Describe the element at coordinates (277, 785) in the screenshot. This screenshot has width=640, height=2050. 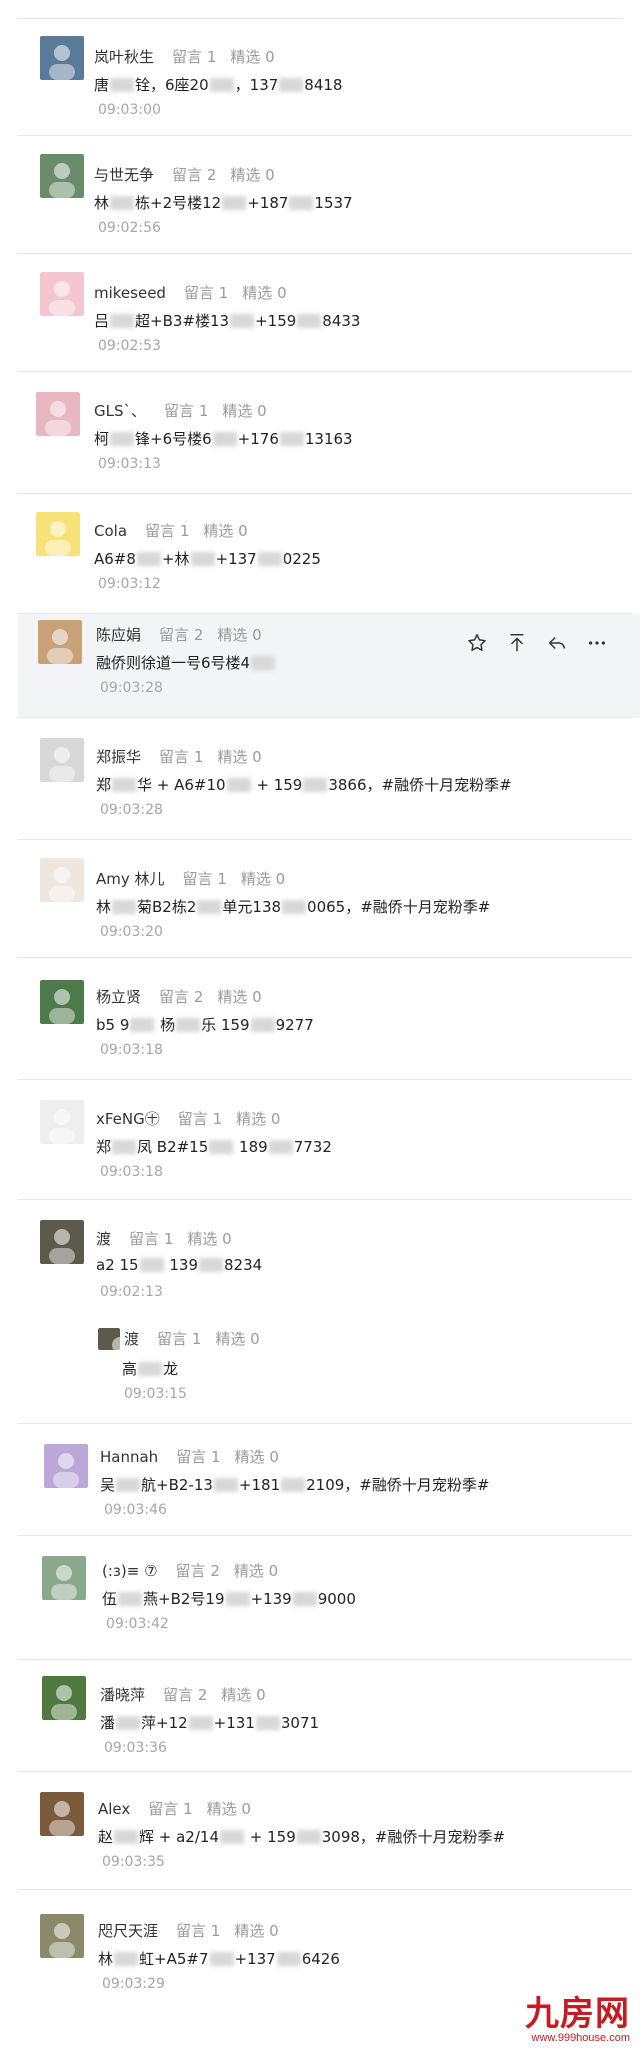
I see `content-text: + 159` at that location.